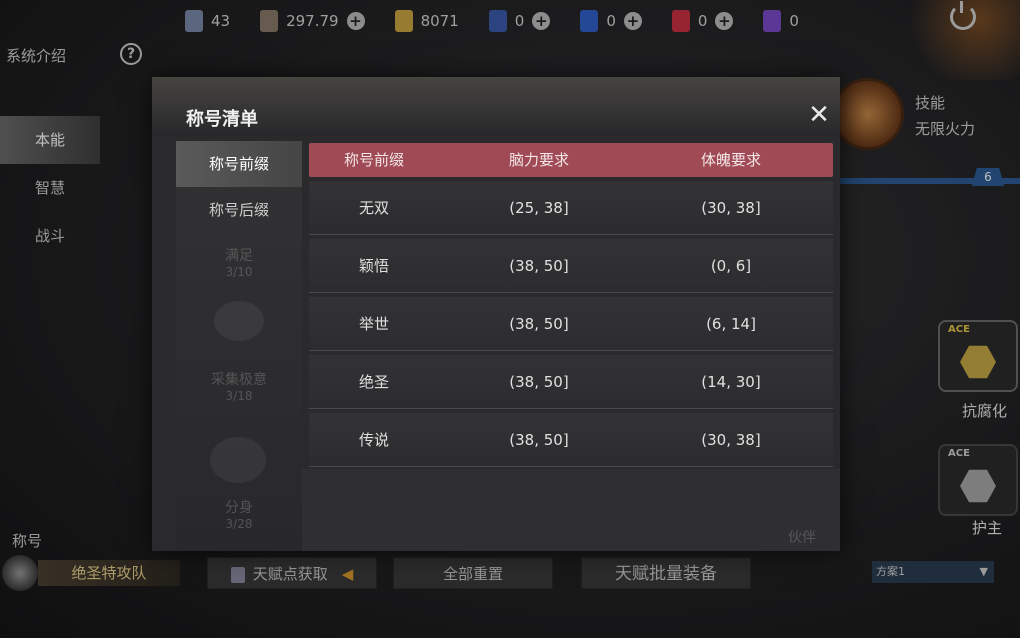 The width and height of the screenshot is (1020, 638). Describe the element at coordinates (571, 208) in the screenshot. I see `table-row: 无双 (25, 38] (30, 38]` at that location.